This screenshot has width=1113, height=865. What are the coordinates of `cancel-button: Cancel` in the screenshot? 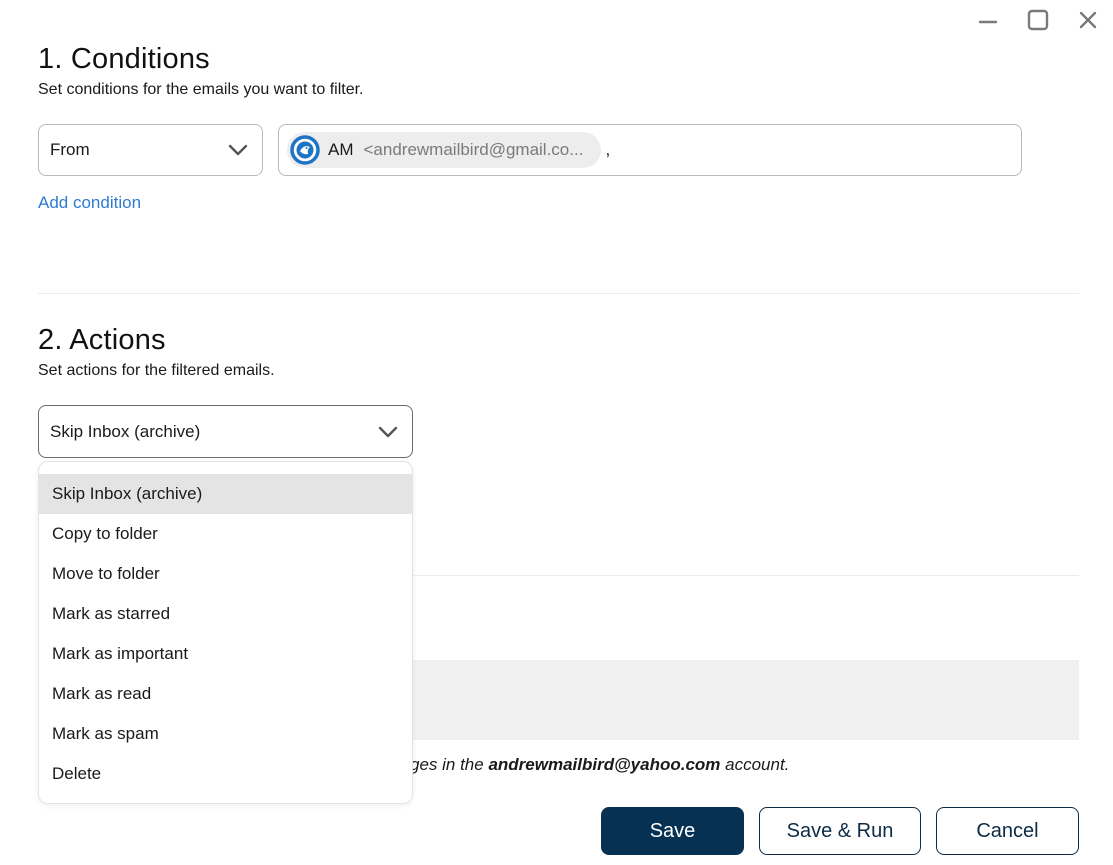 It's located at (1007, 831).